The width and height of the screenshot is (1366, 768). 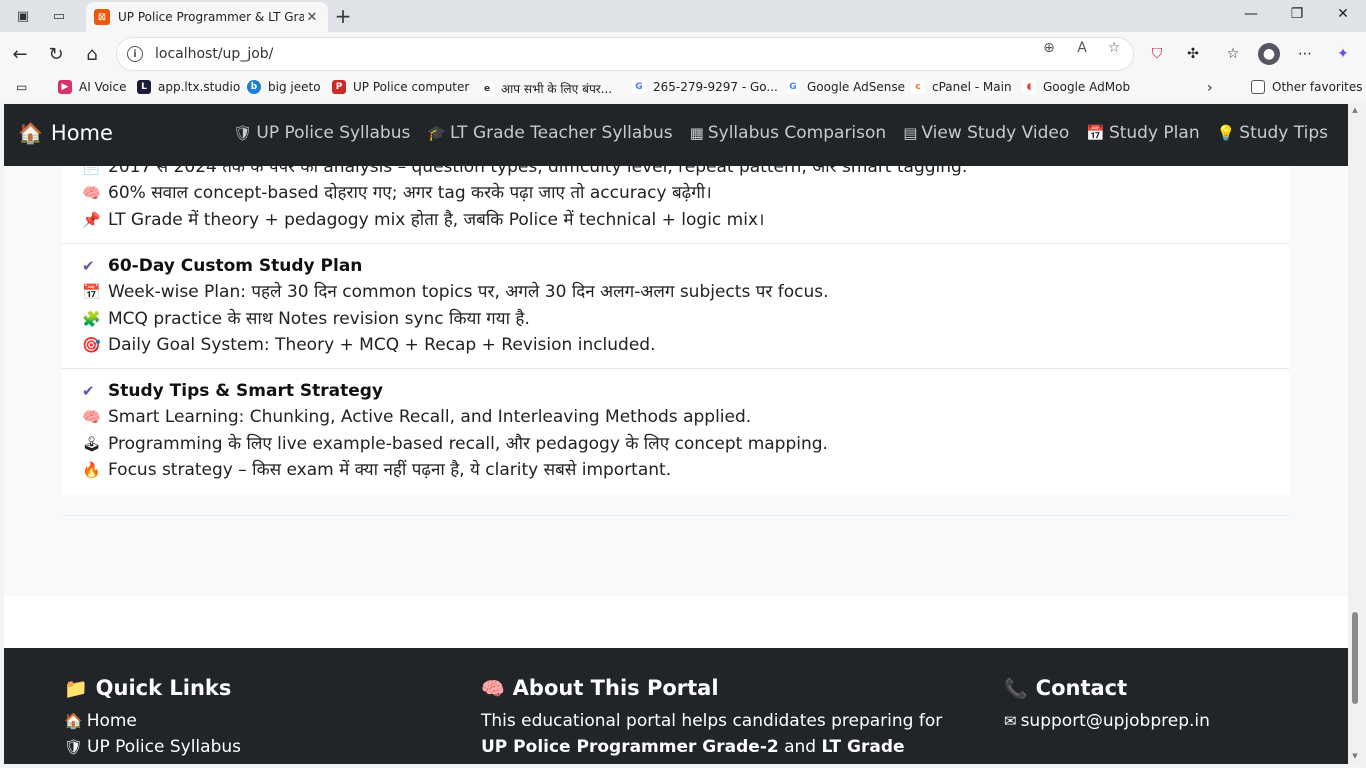 What do you see at coordinates (321, 133) in the screenshot?
I see `nav-up-police-syllabus: 🛡 UP Police Syllabus` at bounding box center [321, 133].